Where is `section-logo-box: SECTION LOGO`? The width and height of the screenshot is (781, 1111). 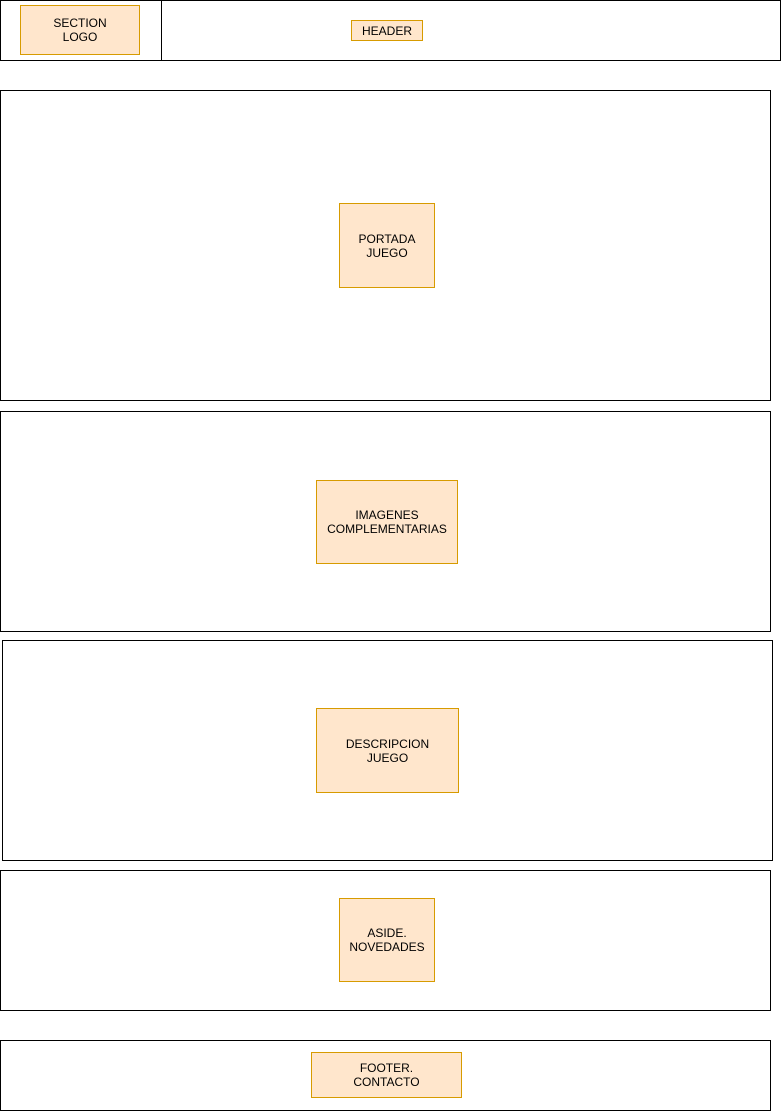 section-logo-box: SECTION LOGO is located at coordinates (80, 30).